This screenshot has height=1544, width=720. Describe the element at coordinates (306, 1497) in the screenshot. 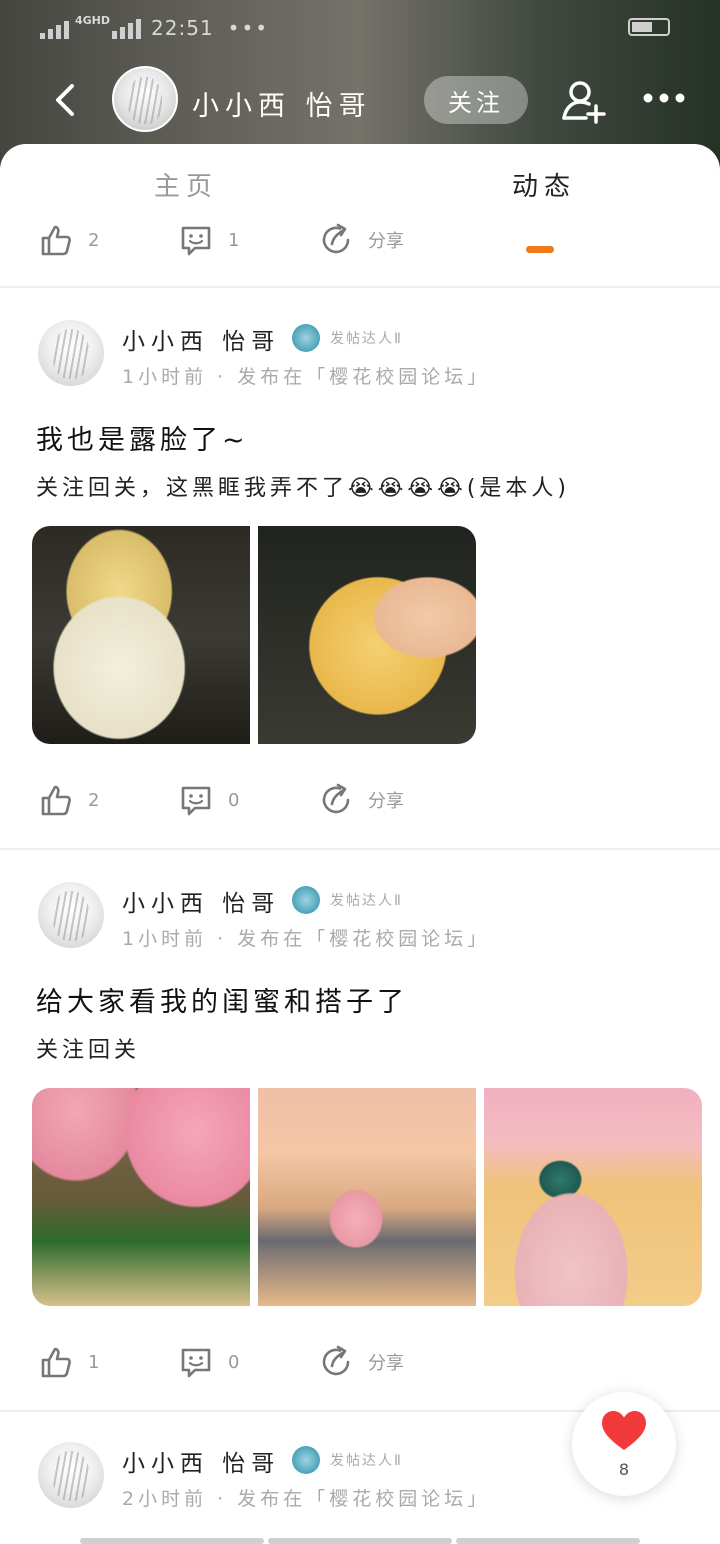

I see `post-meta: 2小时前 · 发布在「樱花校园论坛」` at that location.